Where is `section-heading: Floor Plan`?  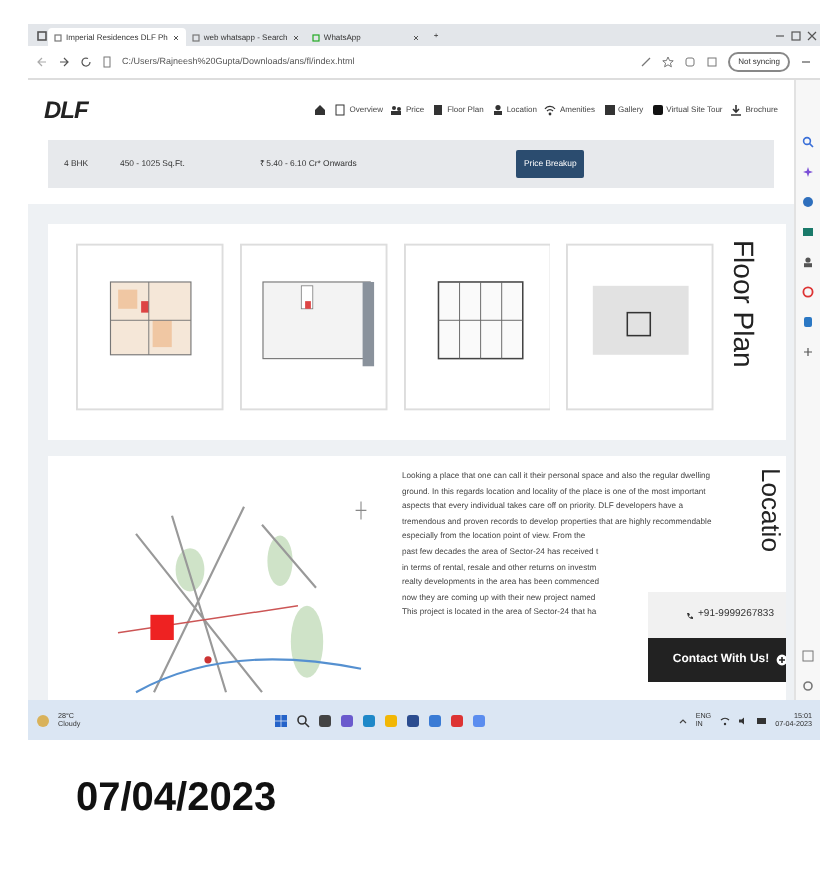
section-heading: Floor Plan is located at coordinates (744, 306).